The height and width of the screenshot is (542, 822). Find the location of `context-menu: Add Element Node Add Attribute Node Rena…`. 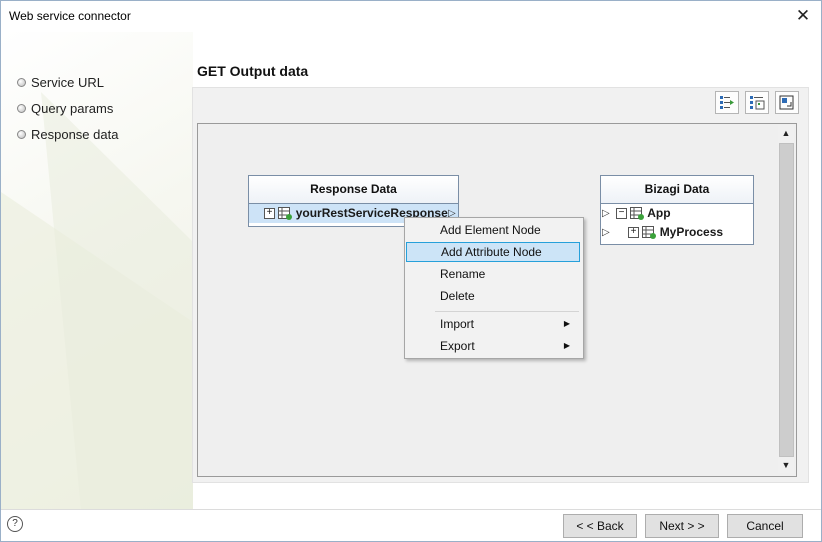

context-menu: Add Element Node Add Attribute Node Rena… is located at coordinates (494, 288).